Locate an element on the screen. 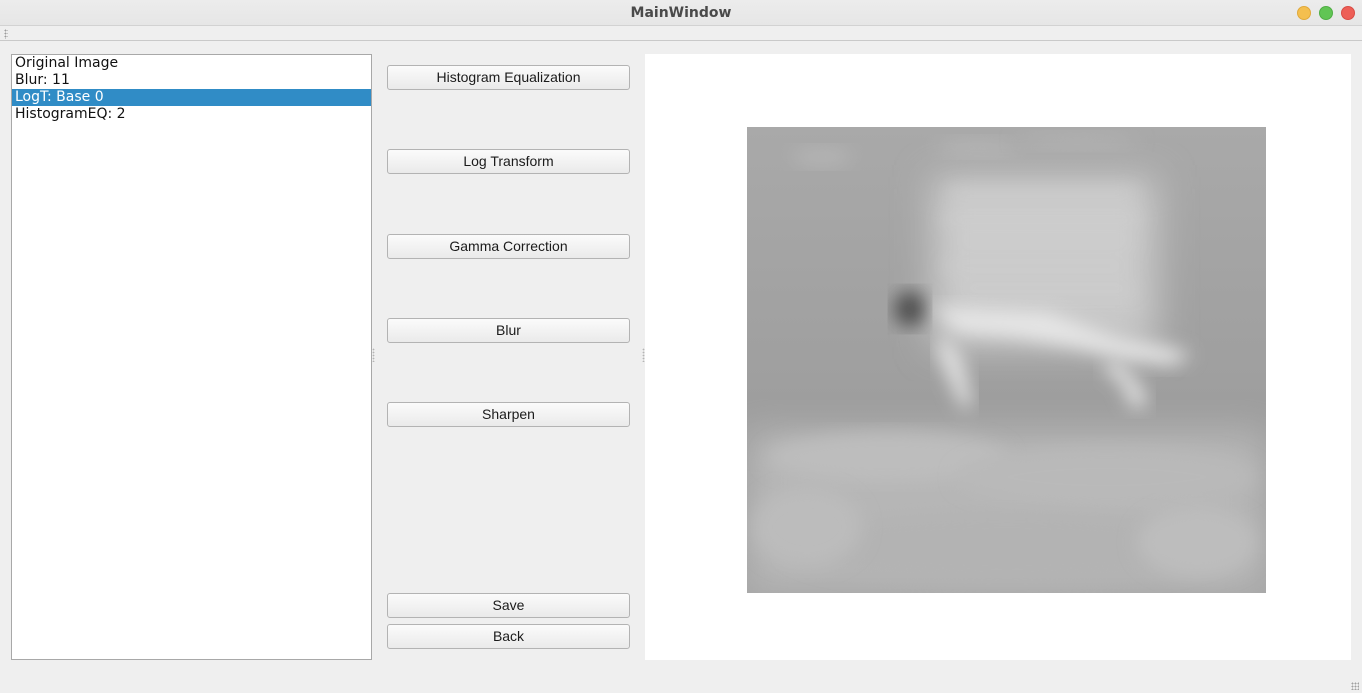 This screenshot has height=693, width=1362. log-transform-button: Log Transform is located at coordinates (508, 161).